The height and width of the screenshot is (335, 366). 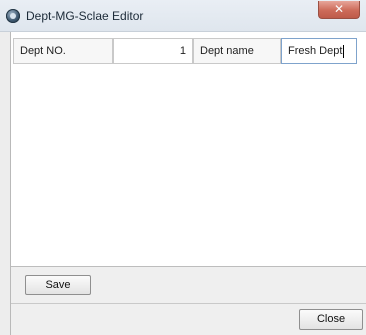 What do you see at coordinates (237, 51) in the screenshot?
I see `dept-name-label: Dept name` at bounding box center [237, 51].